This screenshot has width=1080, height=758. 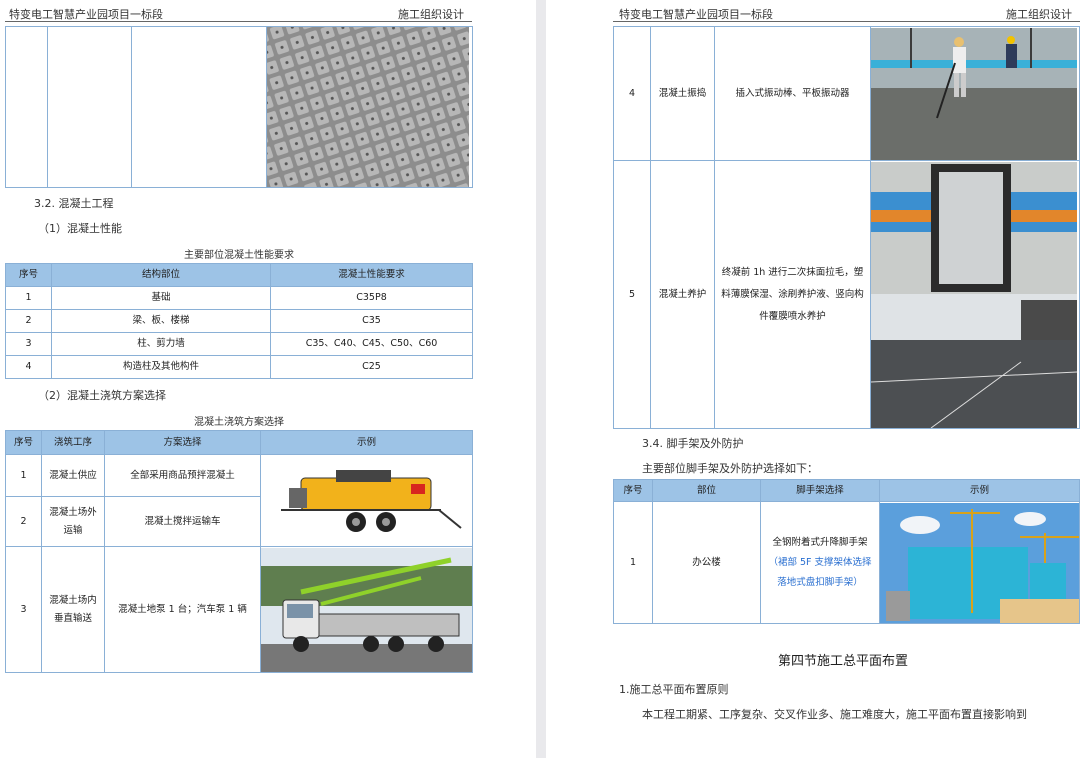 What do you see at coordinates (371, 344) in the screenshot?
I see `table-cell: C35、C40、C45、C50、C60` at bounding box center [371, 344].